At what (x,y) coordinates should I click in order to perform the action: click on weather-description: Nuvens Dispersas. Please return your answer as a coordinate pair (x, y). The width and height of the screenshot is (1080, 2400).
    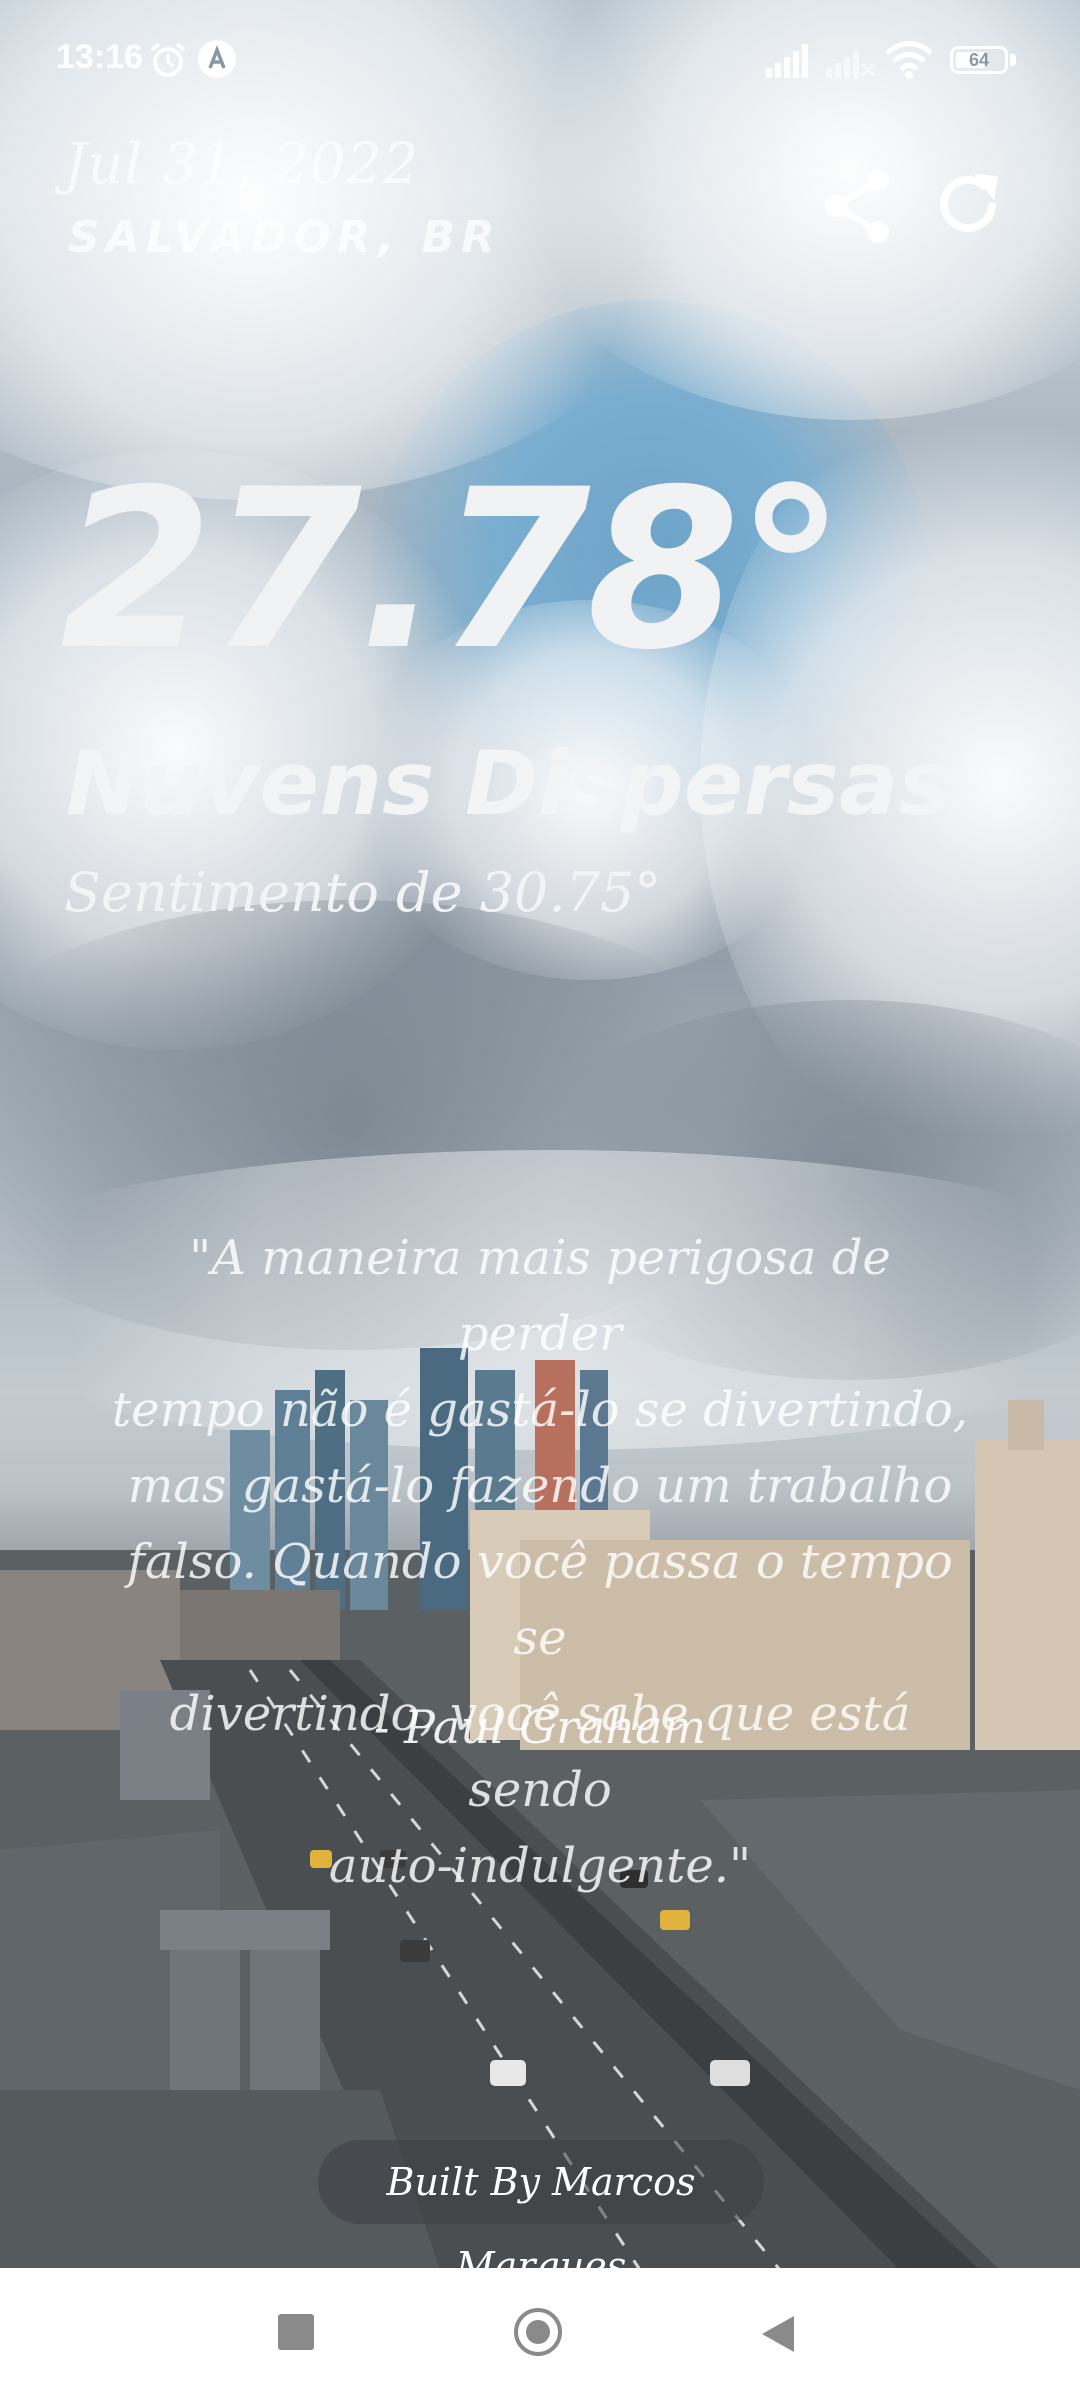
    Looking at the image, I should click on (508, 783).